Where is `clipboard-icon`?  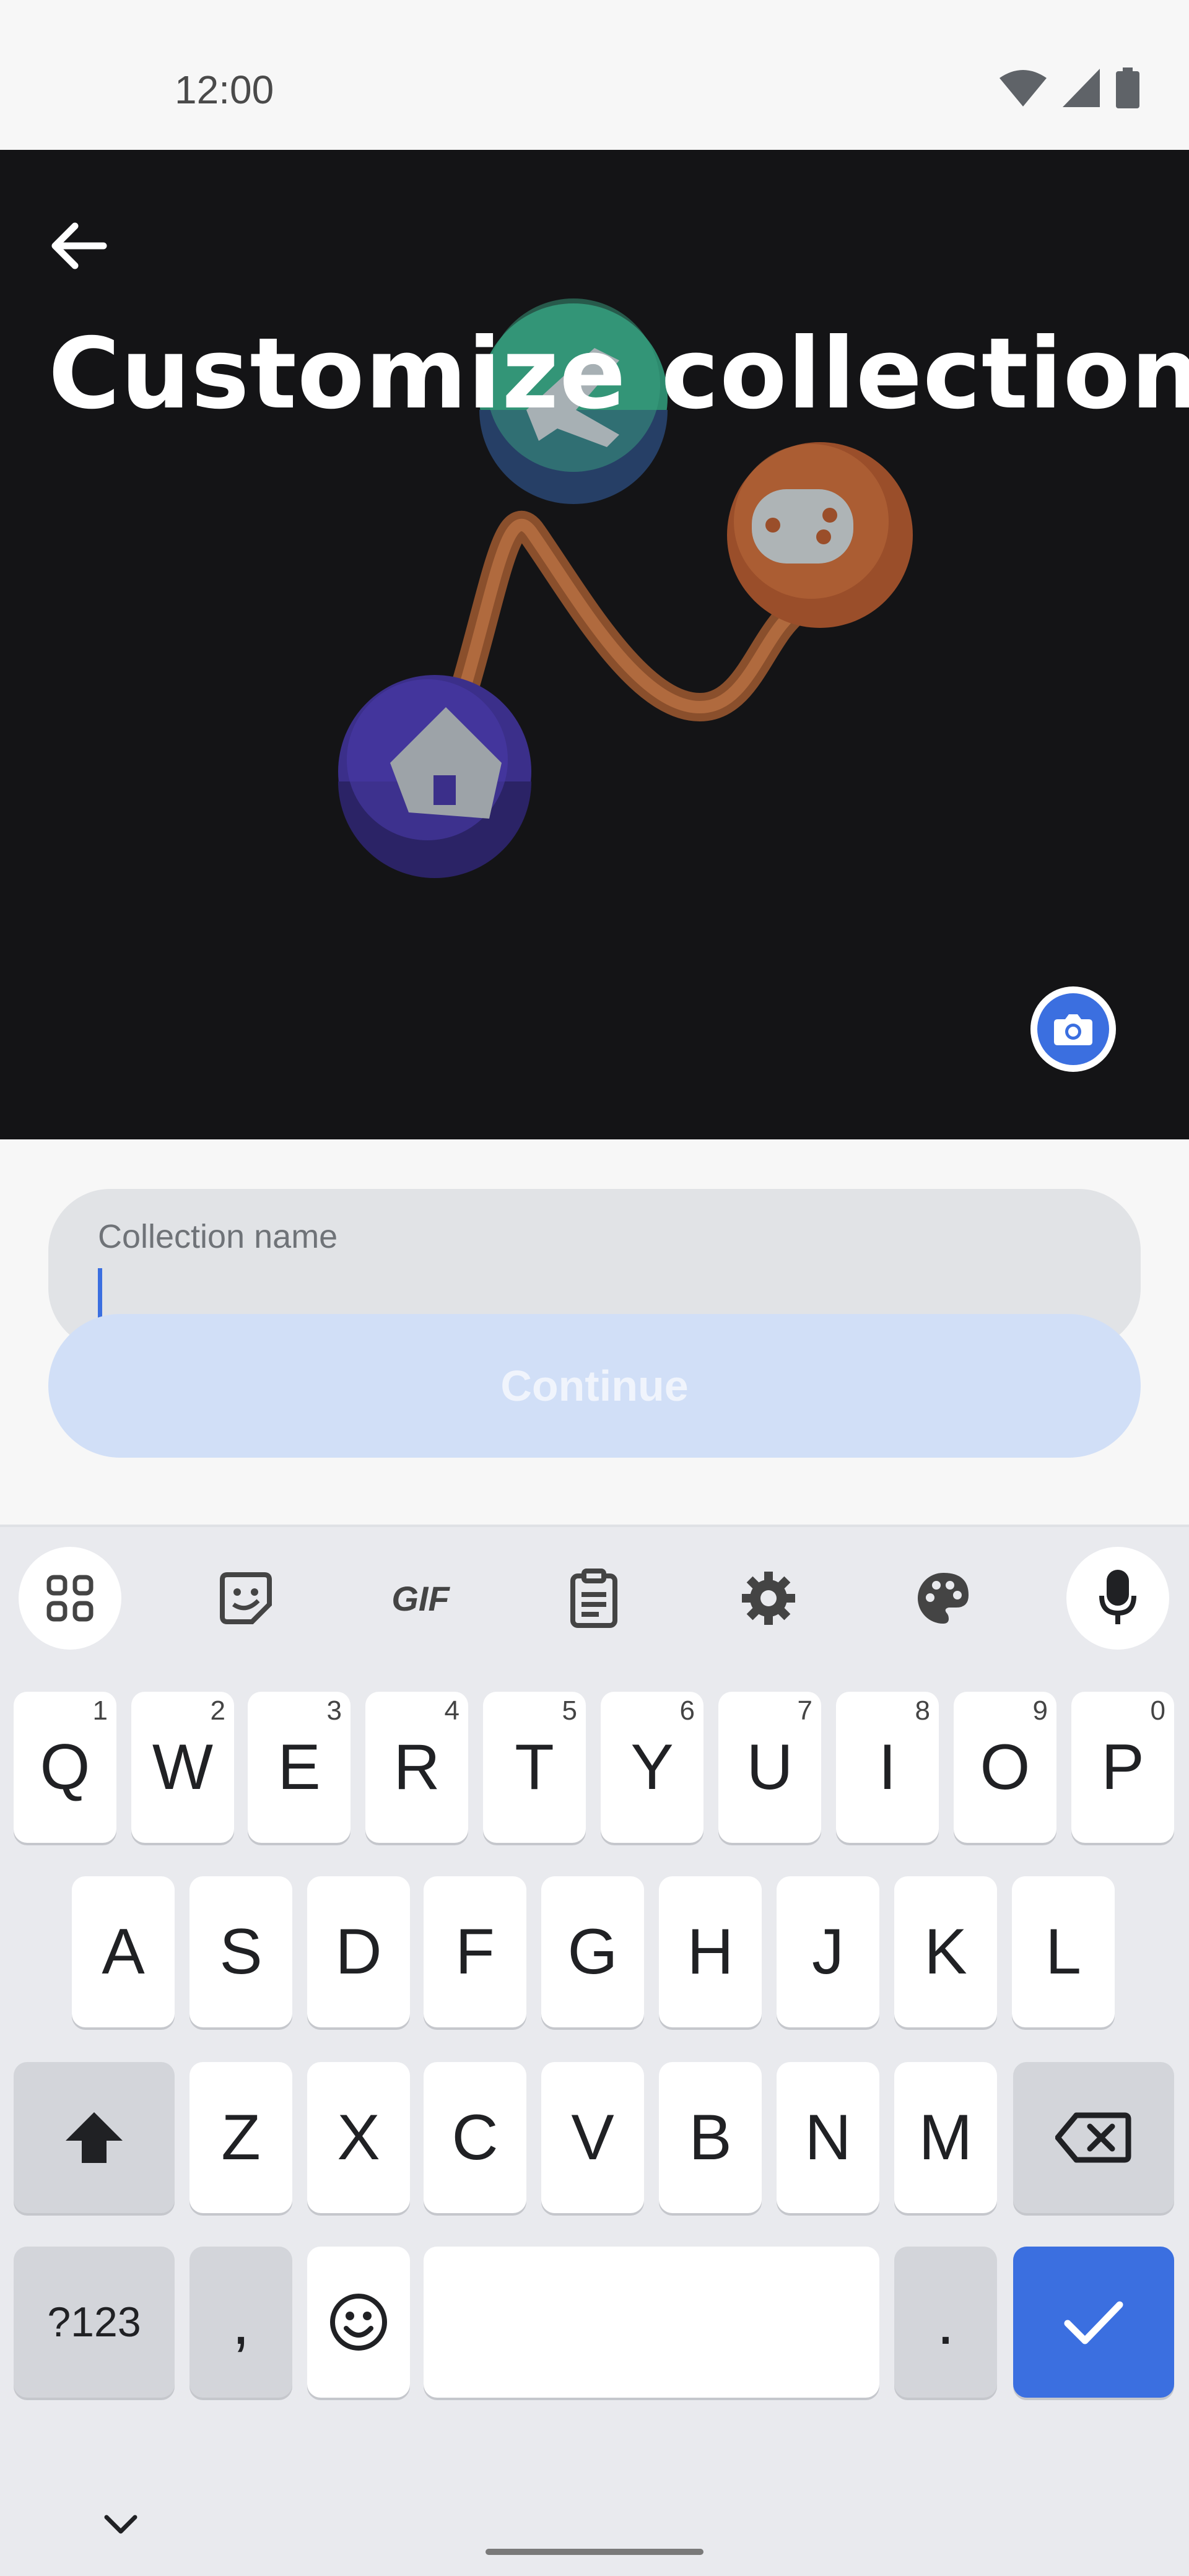
clipboard-icon is located at coordinates (593, 1599).